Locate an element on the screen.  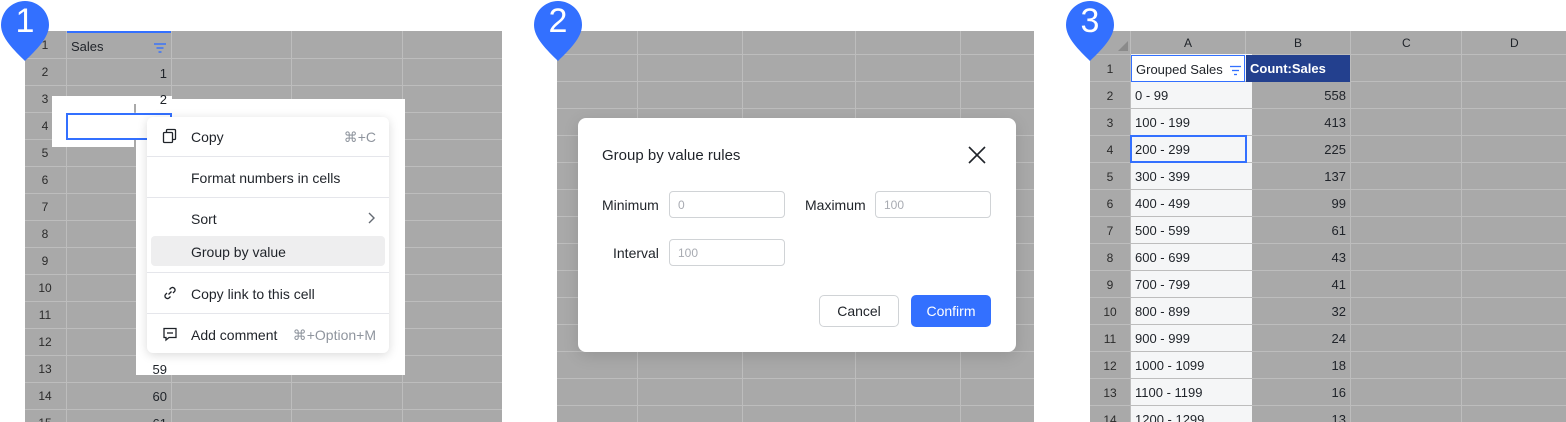
chevron-right-icon is located at coordinates (371, 218).